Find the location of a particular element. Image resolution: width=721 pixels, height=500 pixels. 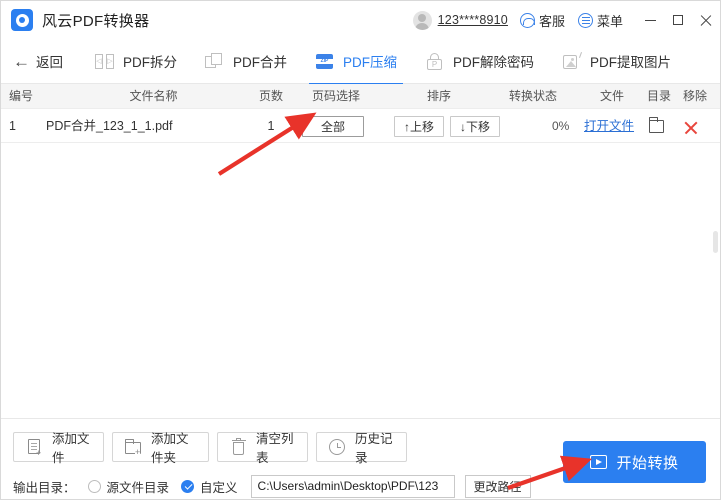

header-file: 文件 is located at coordinates (611, 96).